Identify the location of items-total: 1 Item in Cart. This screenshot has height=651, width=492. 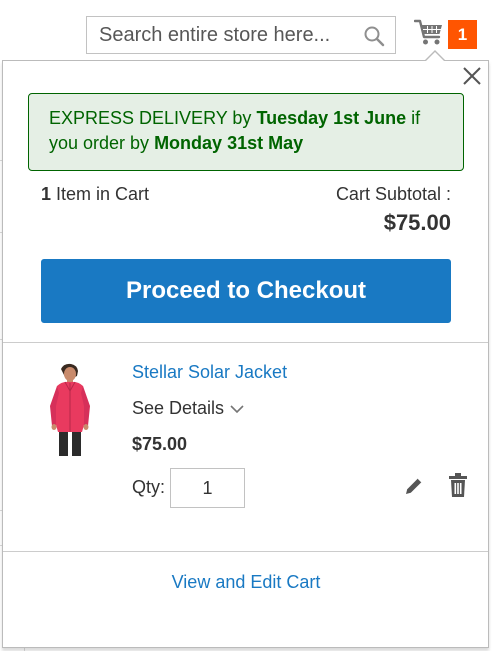
(95, 194).